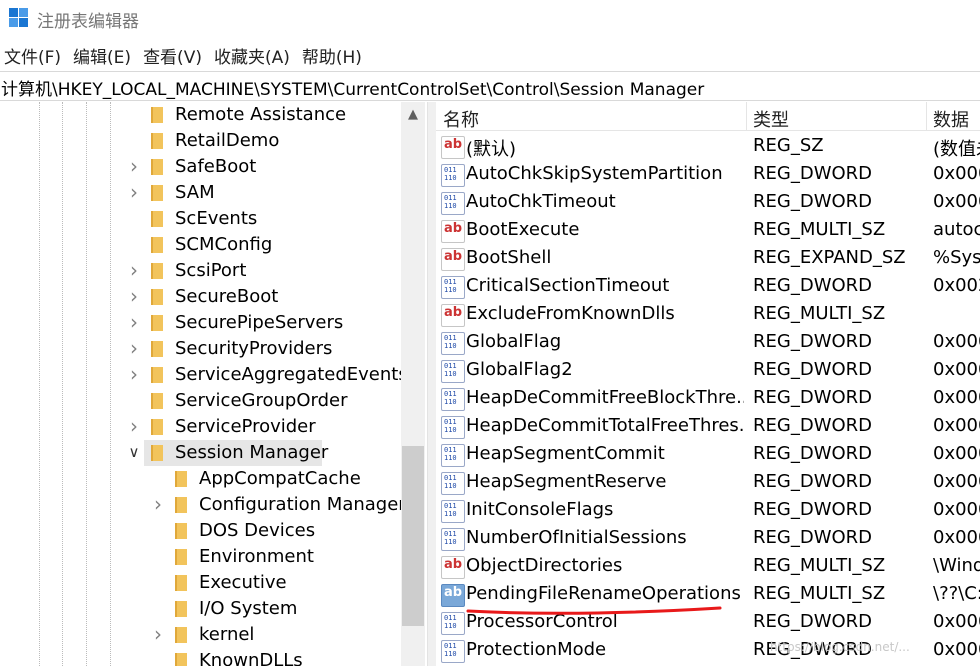 This screenshot has width=980, height=666. What do you see at coordinates (134, 452) in the screenshot?
I see `chevron-down-icon: ∨` at bounding box center [134, 452].